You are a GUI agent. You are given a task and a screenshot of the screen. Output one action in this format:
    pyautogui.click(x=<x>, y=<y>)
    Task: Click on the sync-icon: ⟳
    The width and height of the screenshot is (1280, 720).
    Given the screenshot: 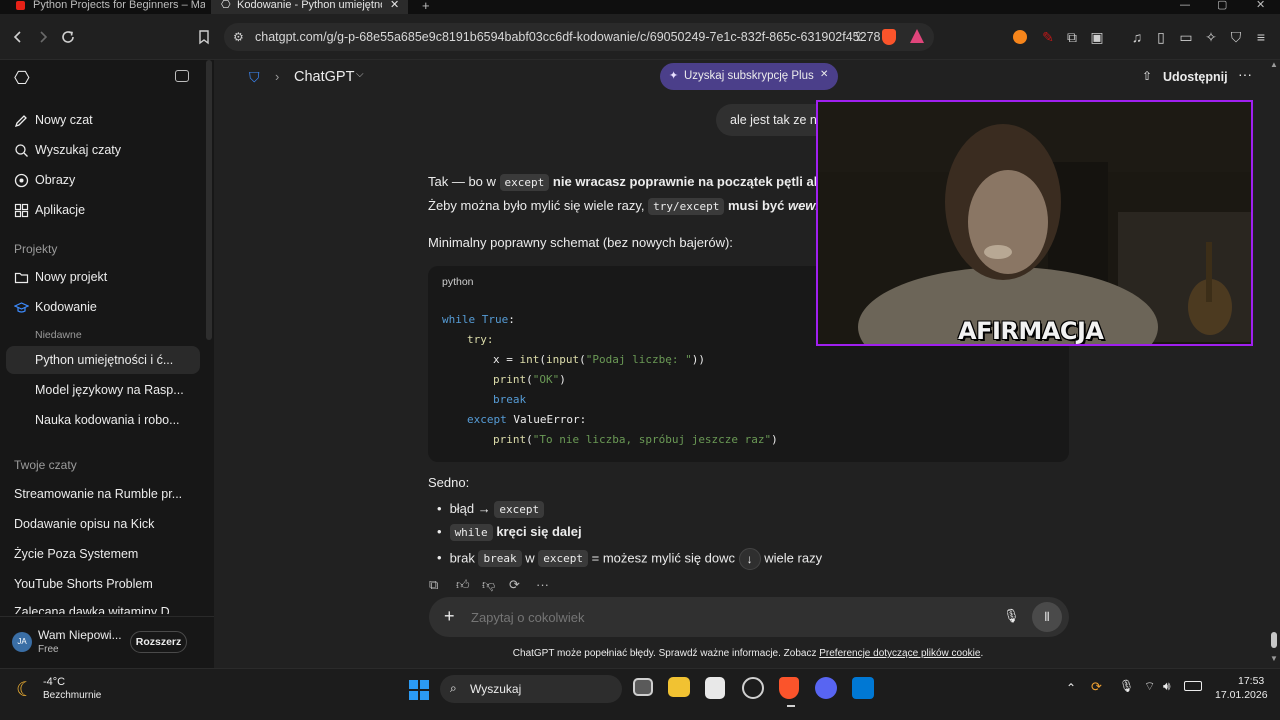 What is the action you would take?
    pyautogui.click(x=1096, y=687)
    